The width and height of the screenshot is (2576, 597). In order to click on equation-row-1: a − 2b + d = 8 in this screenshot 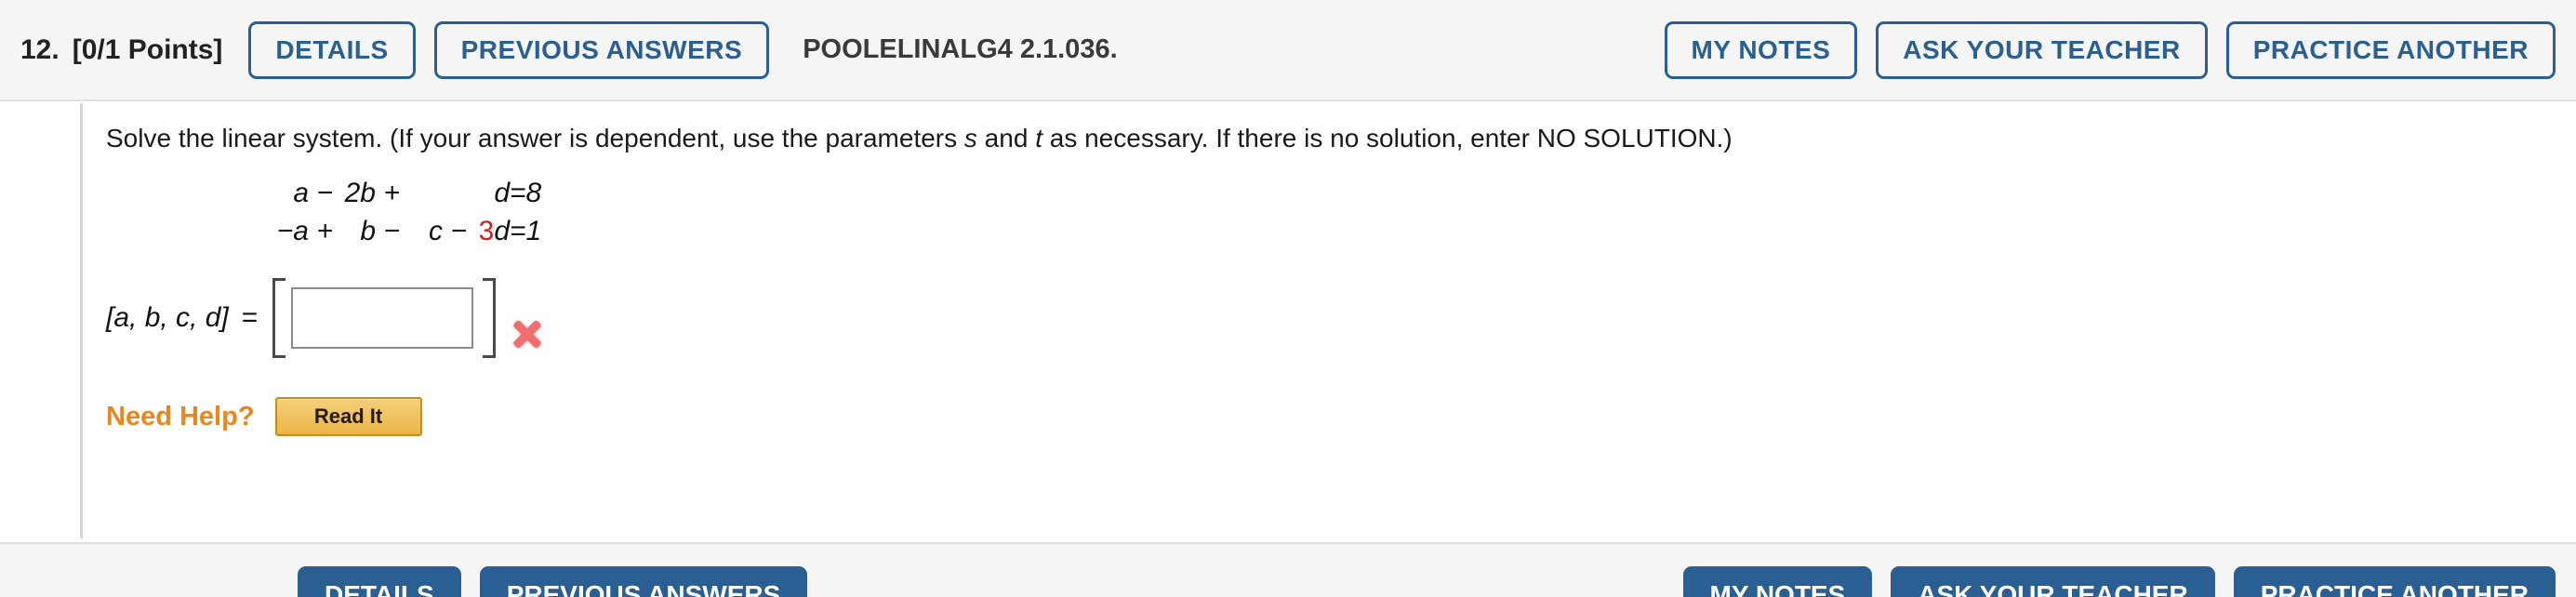, I will do `click(403, 194)`.